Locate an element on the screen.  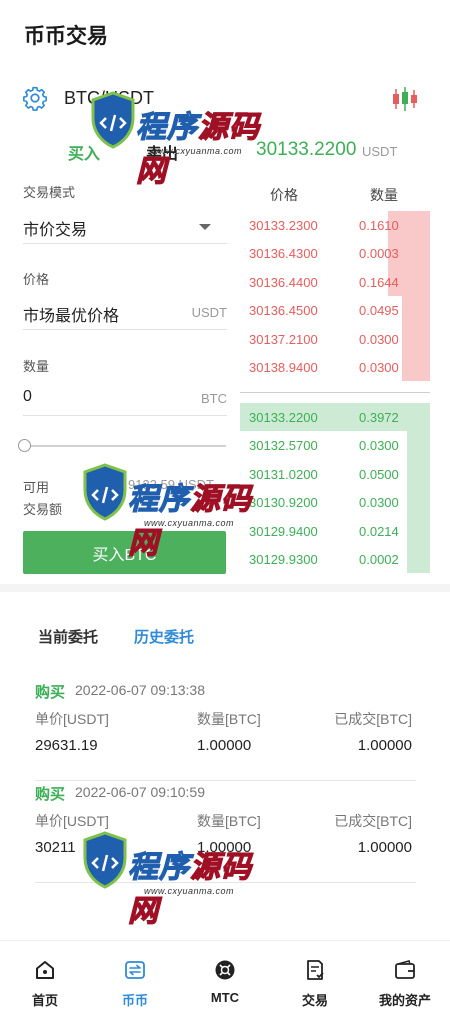
orderbook-price-header: 价格 is located at coordinates (284, 195).